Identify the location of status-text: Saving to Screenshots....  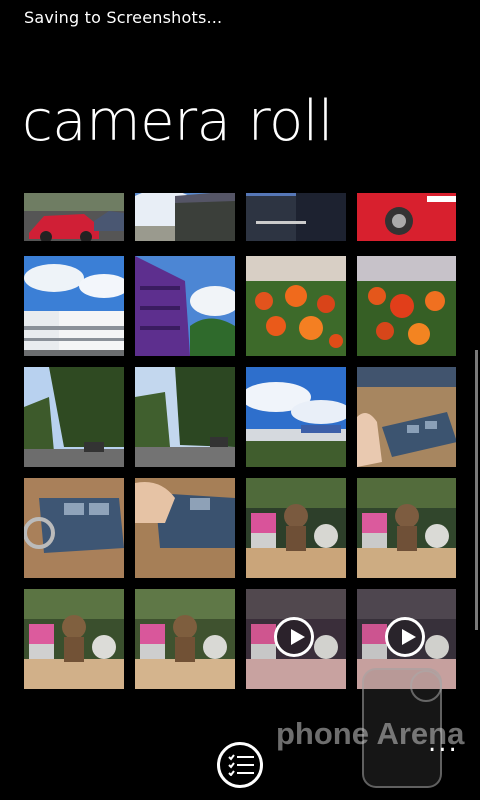
(123, 17).